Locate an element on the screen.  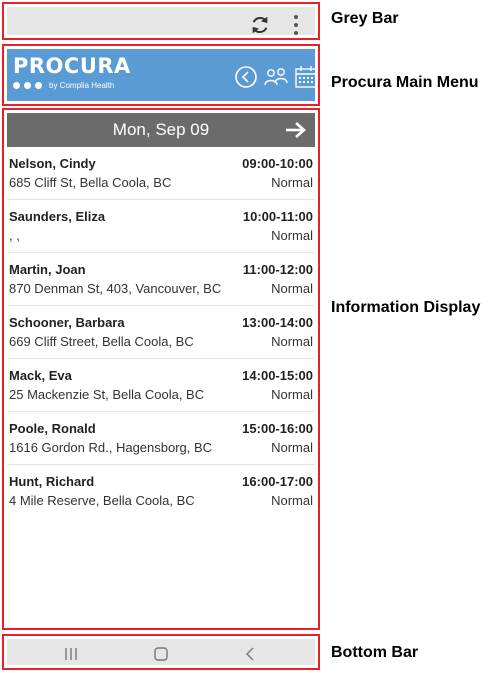
visit-time: 14:00-15:00 is located at coordinates (277, 375).